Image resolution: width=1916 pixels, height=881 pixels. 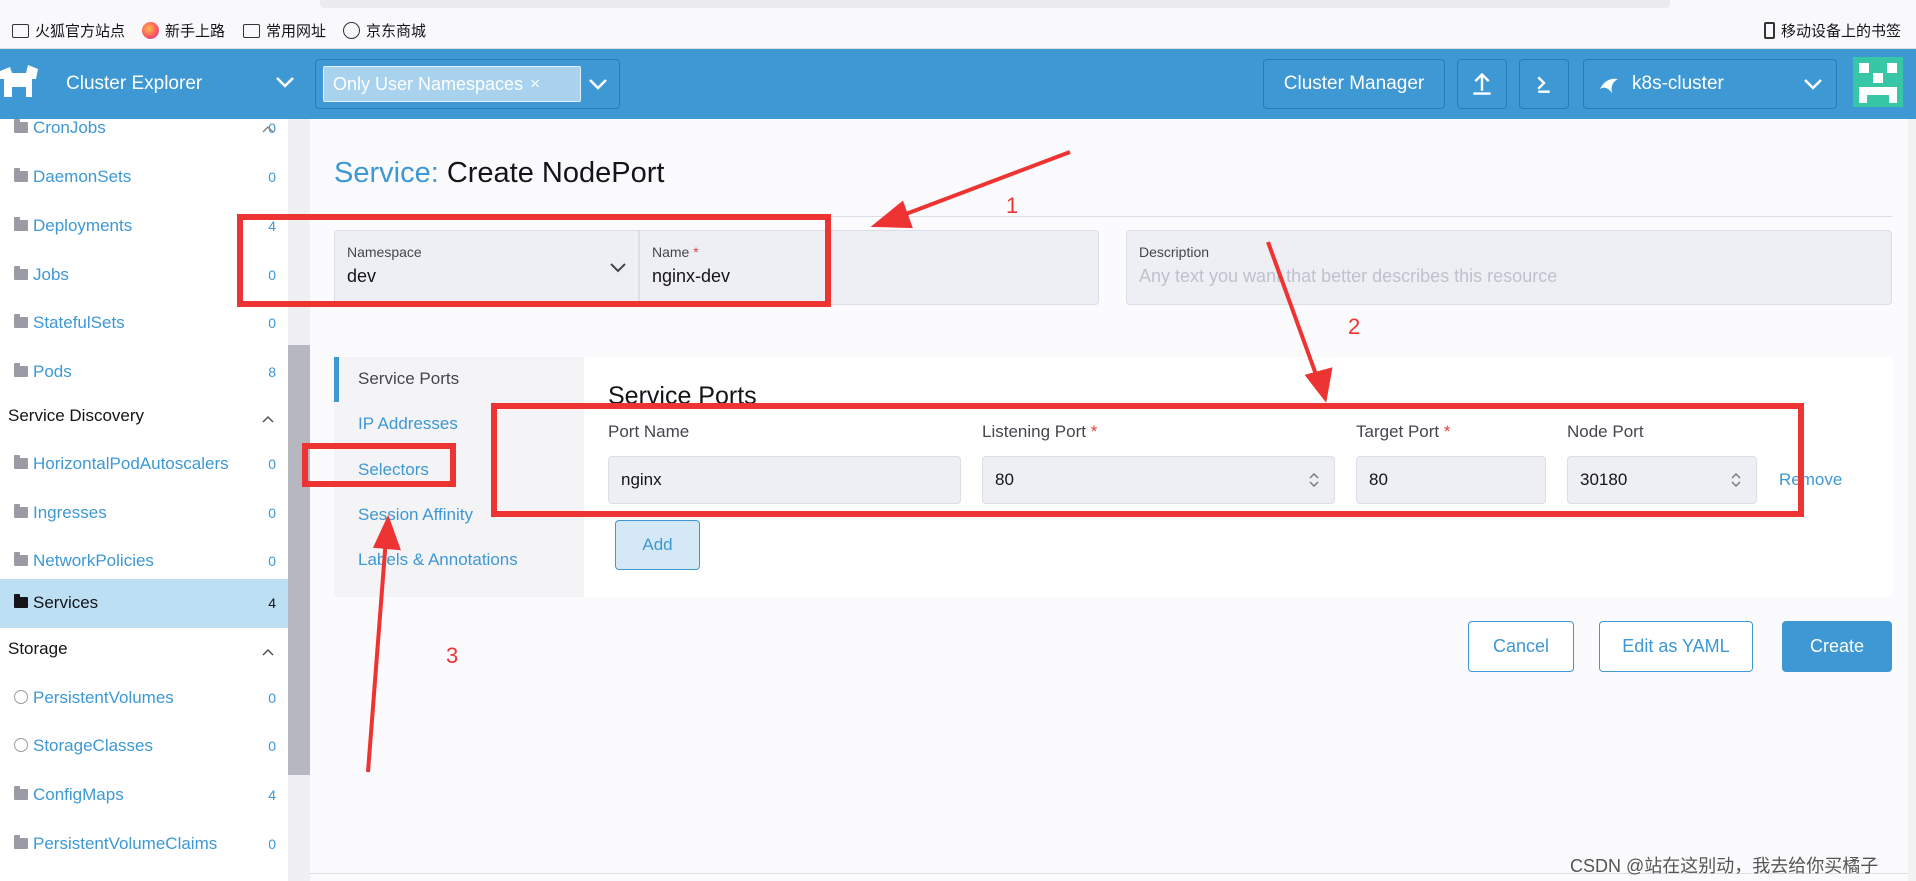 I want to click on sidebar-item-networkpolicies: NetworkPolicies 0, so click(x=144, y=561).